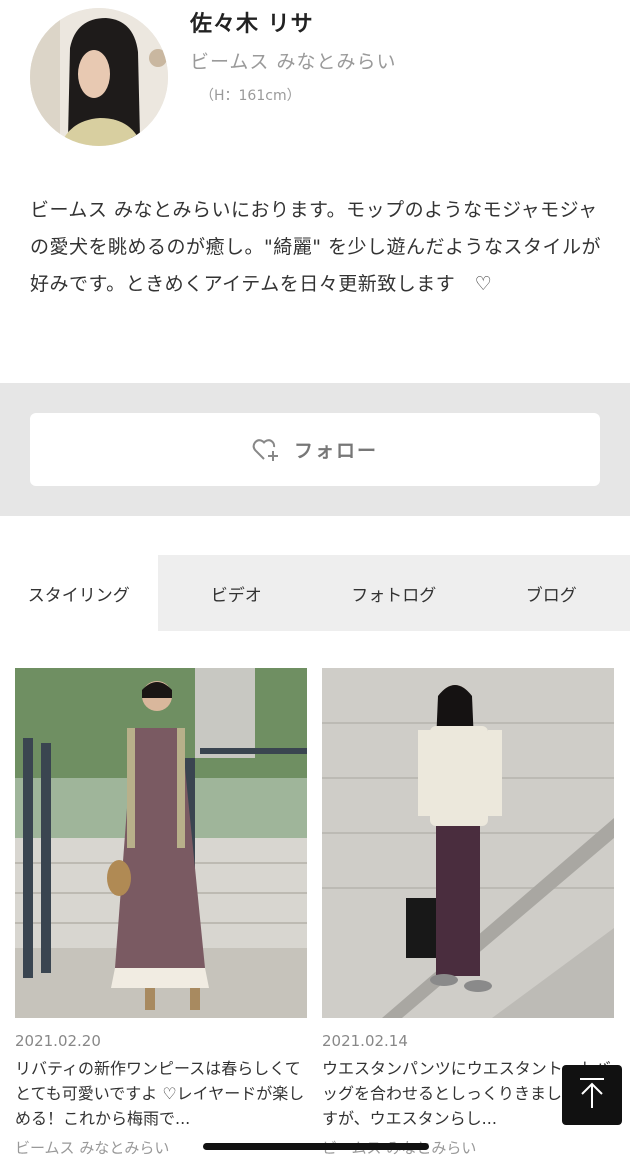  I want to click on stylist-name: 佐々木 リサ, so click(252, 24).